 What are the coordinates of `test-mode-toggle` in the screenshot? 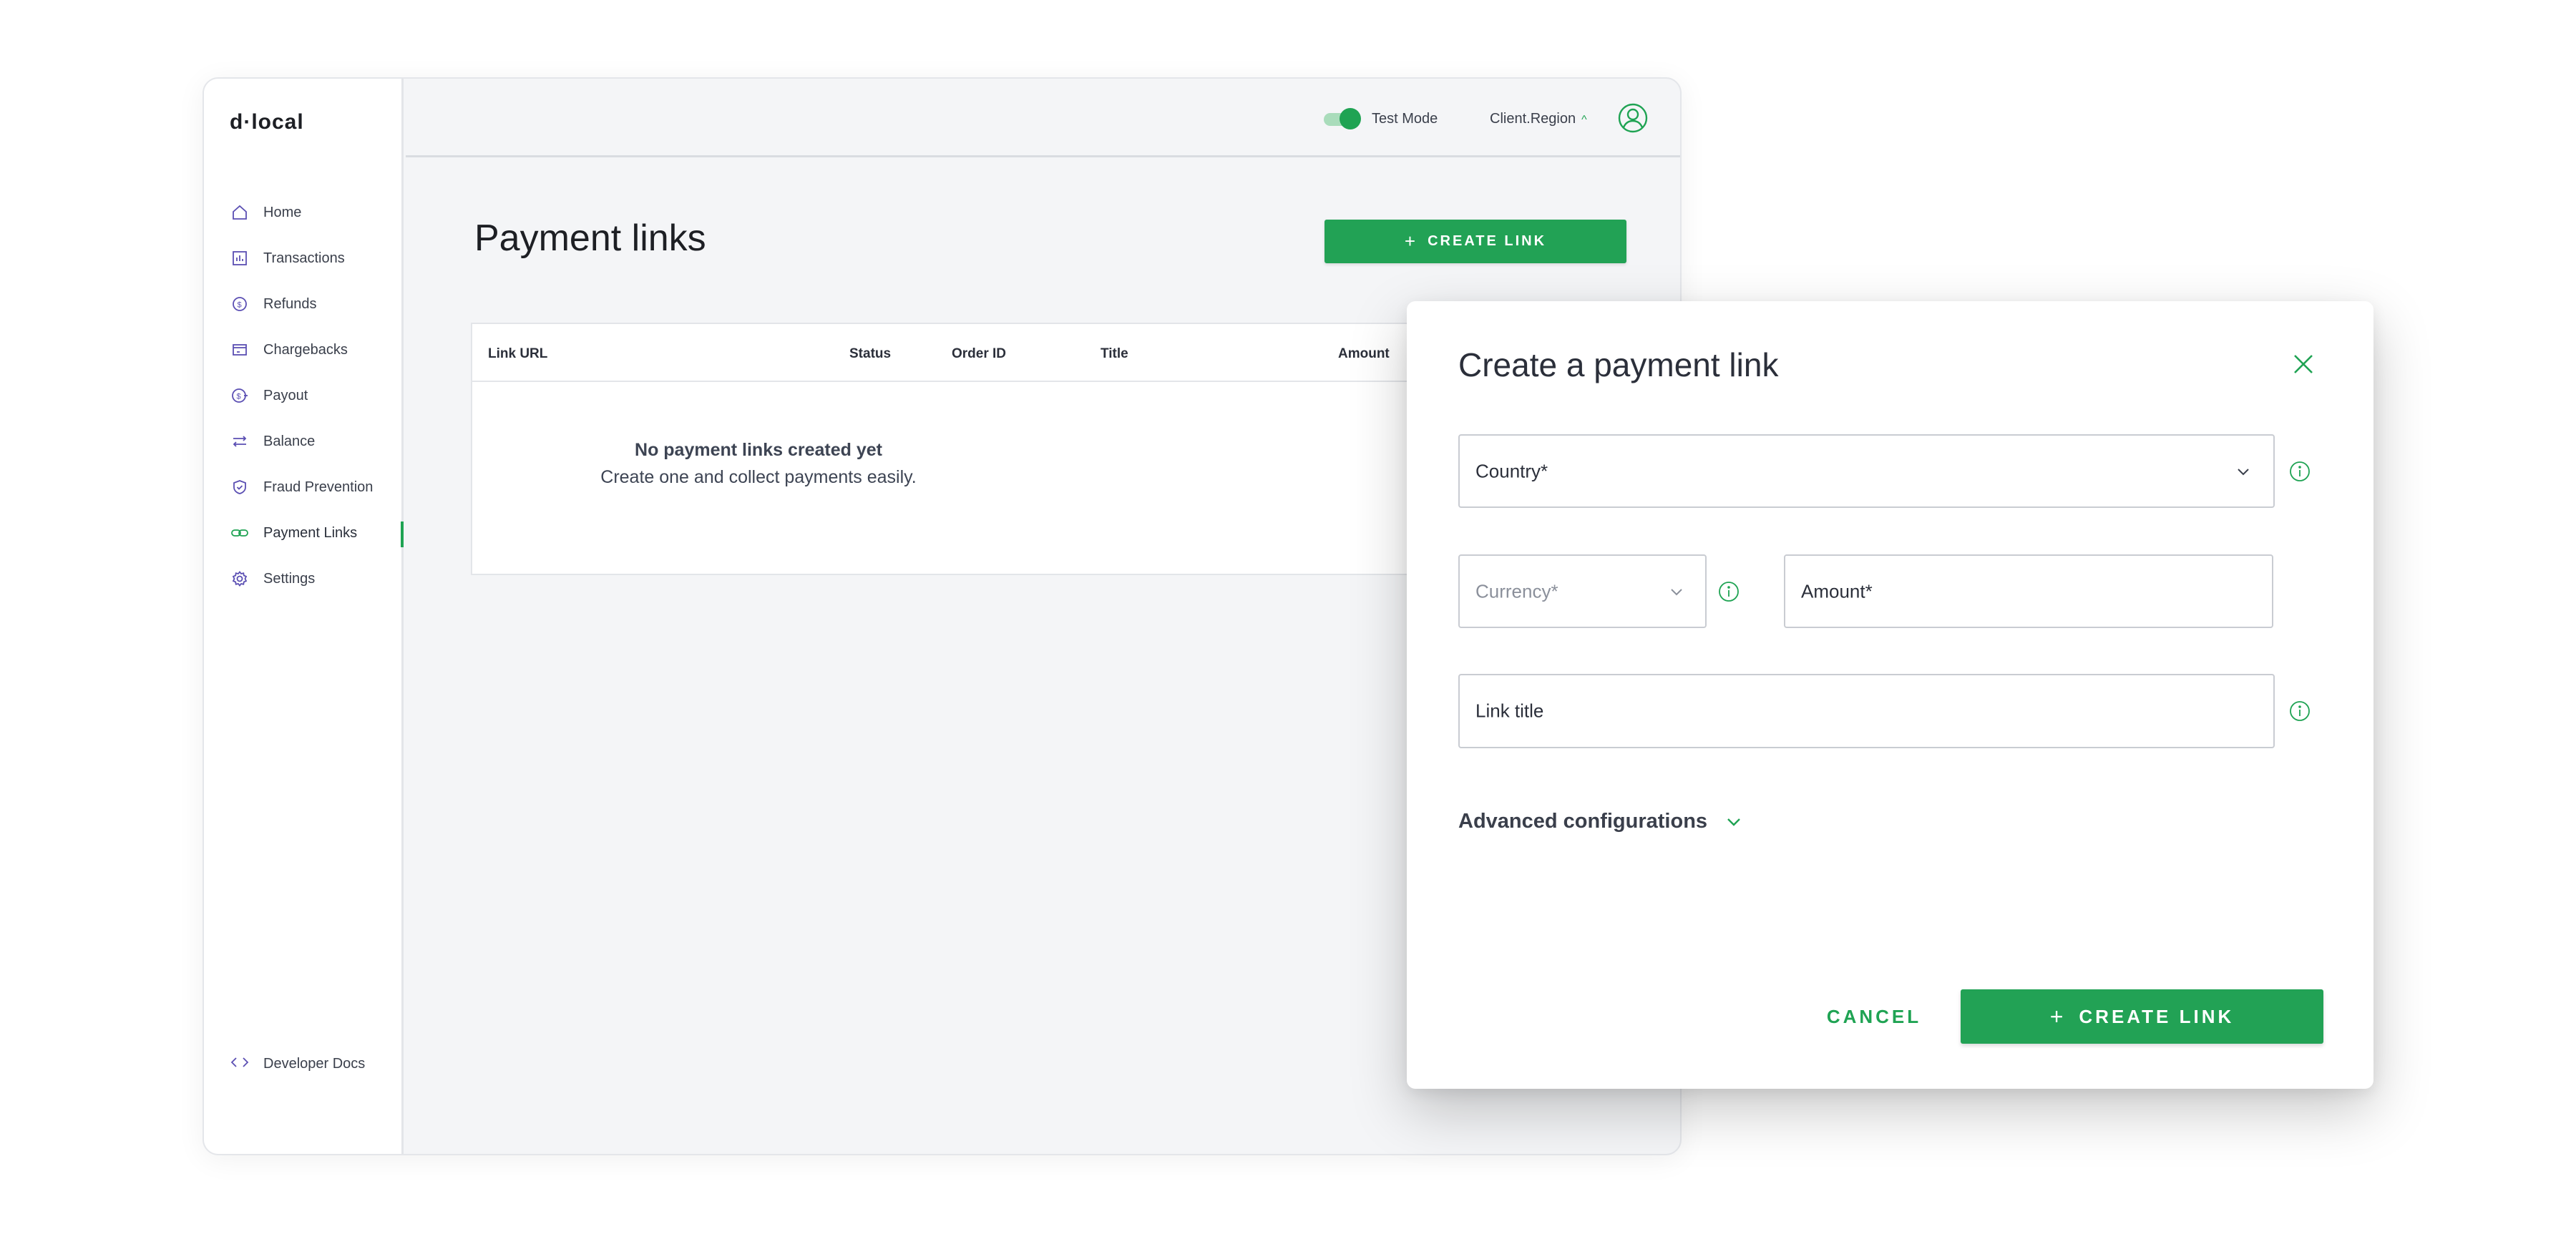 It's located at (1342, 118).